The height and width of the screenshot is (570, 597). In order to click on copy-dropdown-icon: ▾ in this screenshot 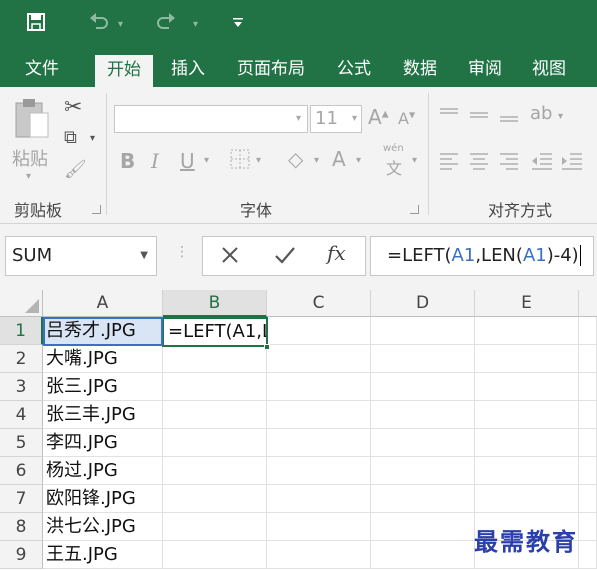, I will do `click(92, 138)`.